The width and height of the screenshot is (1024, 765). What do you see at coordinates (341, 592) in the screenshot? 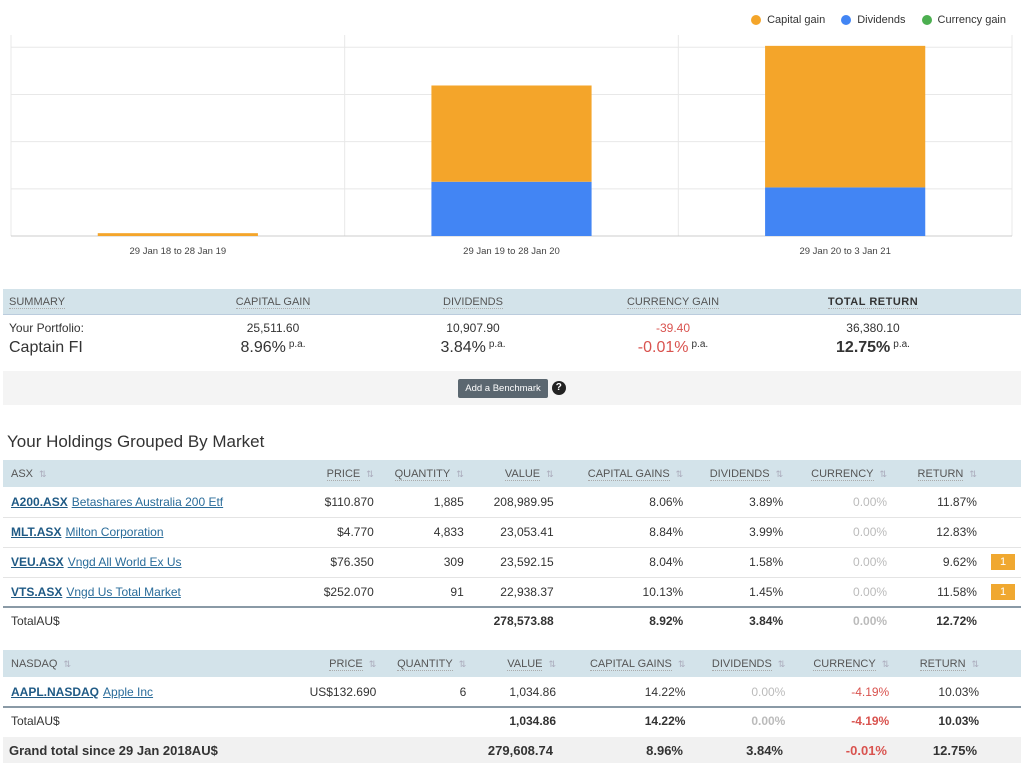
I see `price: $252.070` at bounding box center [341, 592].